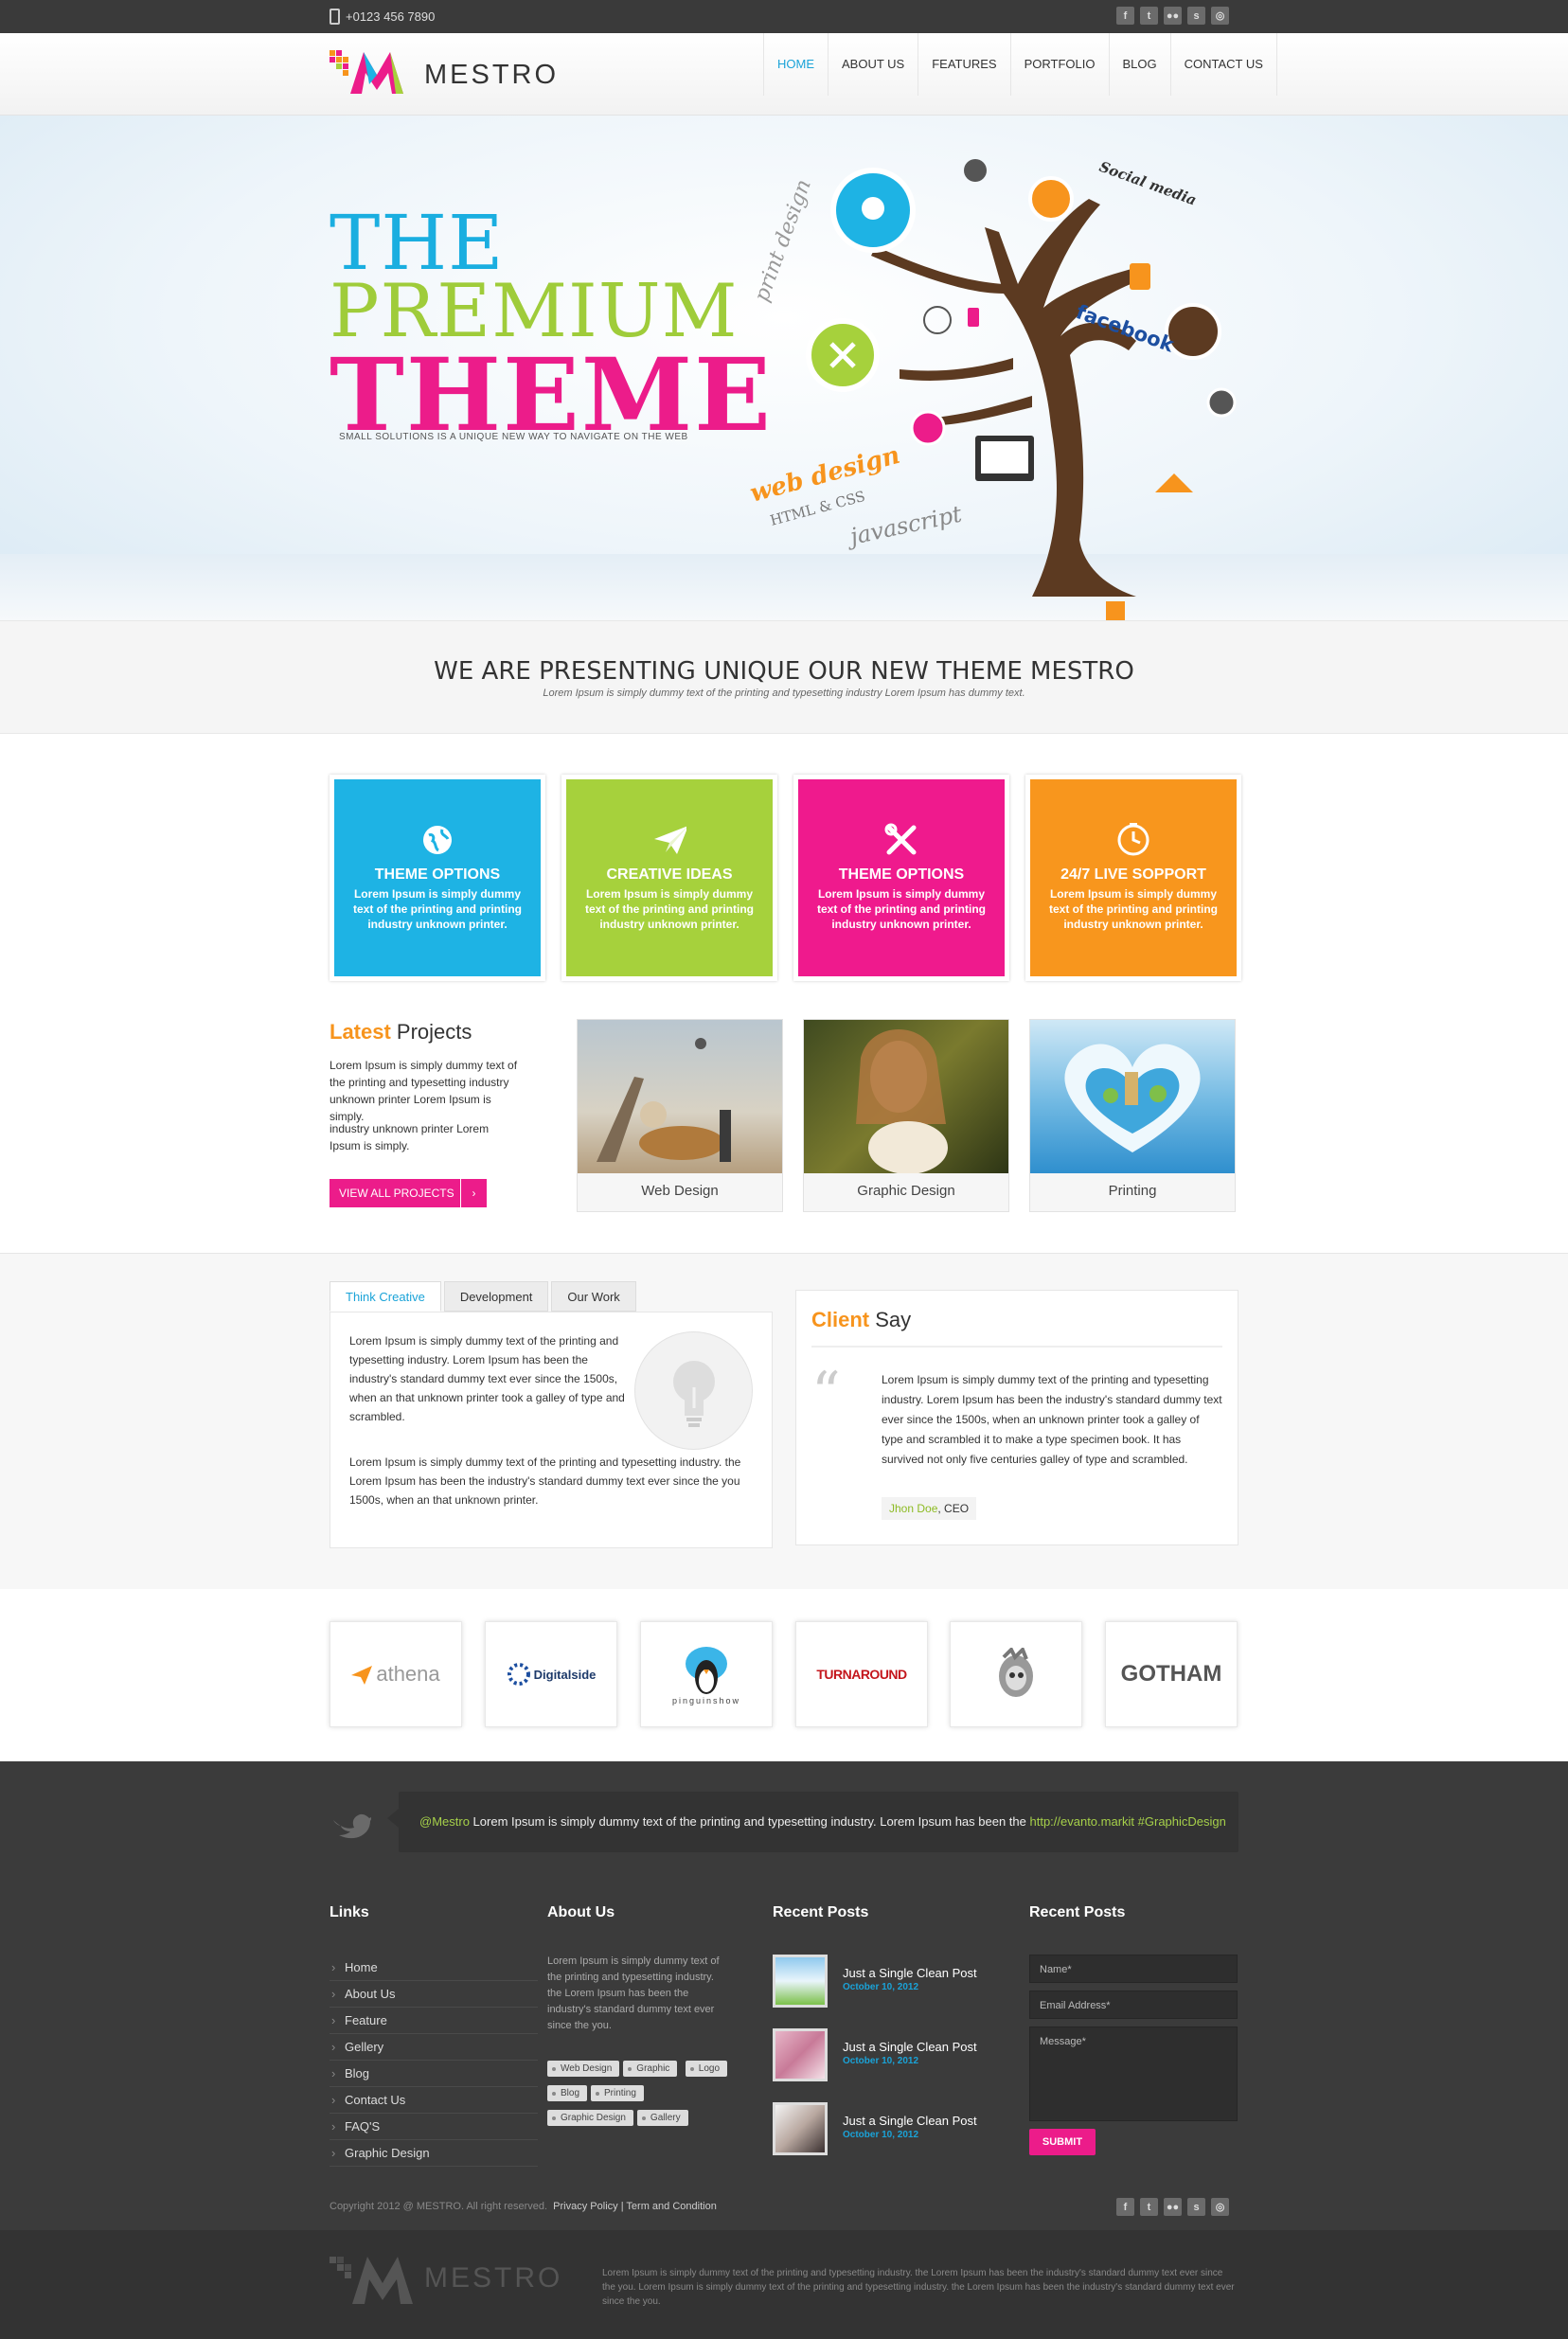 The width and height of the screenshot is (1568, 2339). Describe the element at coordinates (443, 71) in the screenshot. I see `site-logo: MESTRO` at that location.